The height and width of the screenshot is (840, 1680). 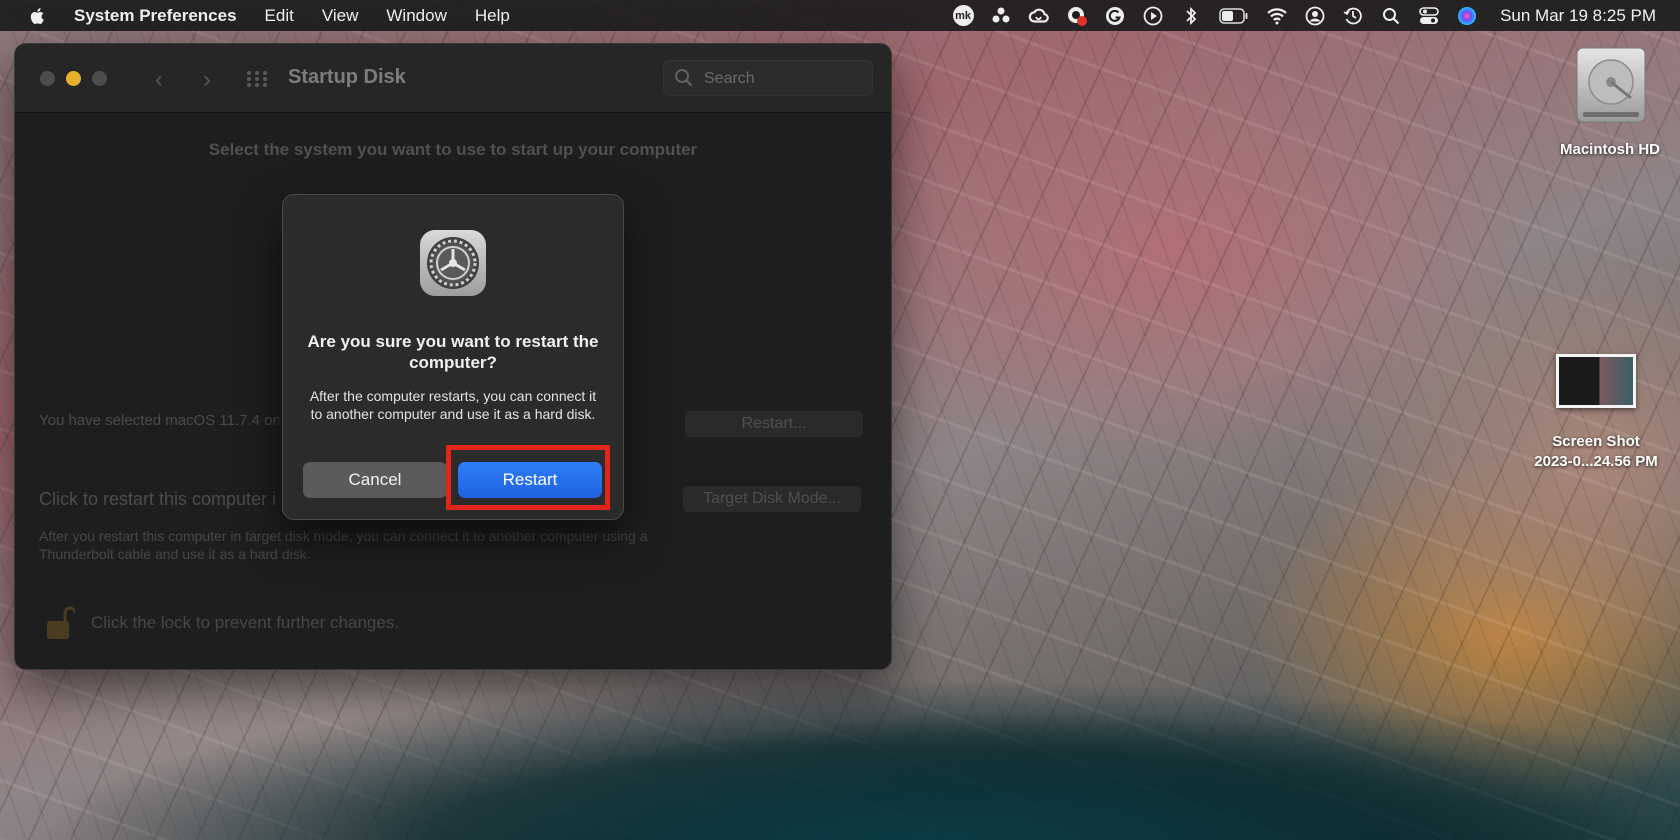 I want to click on grammarly-icon, so click(x=1115, y=16).